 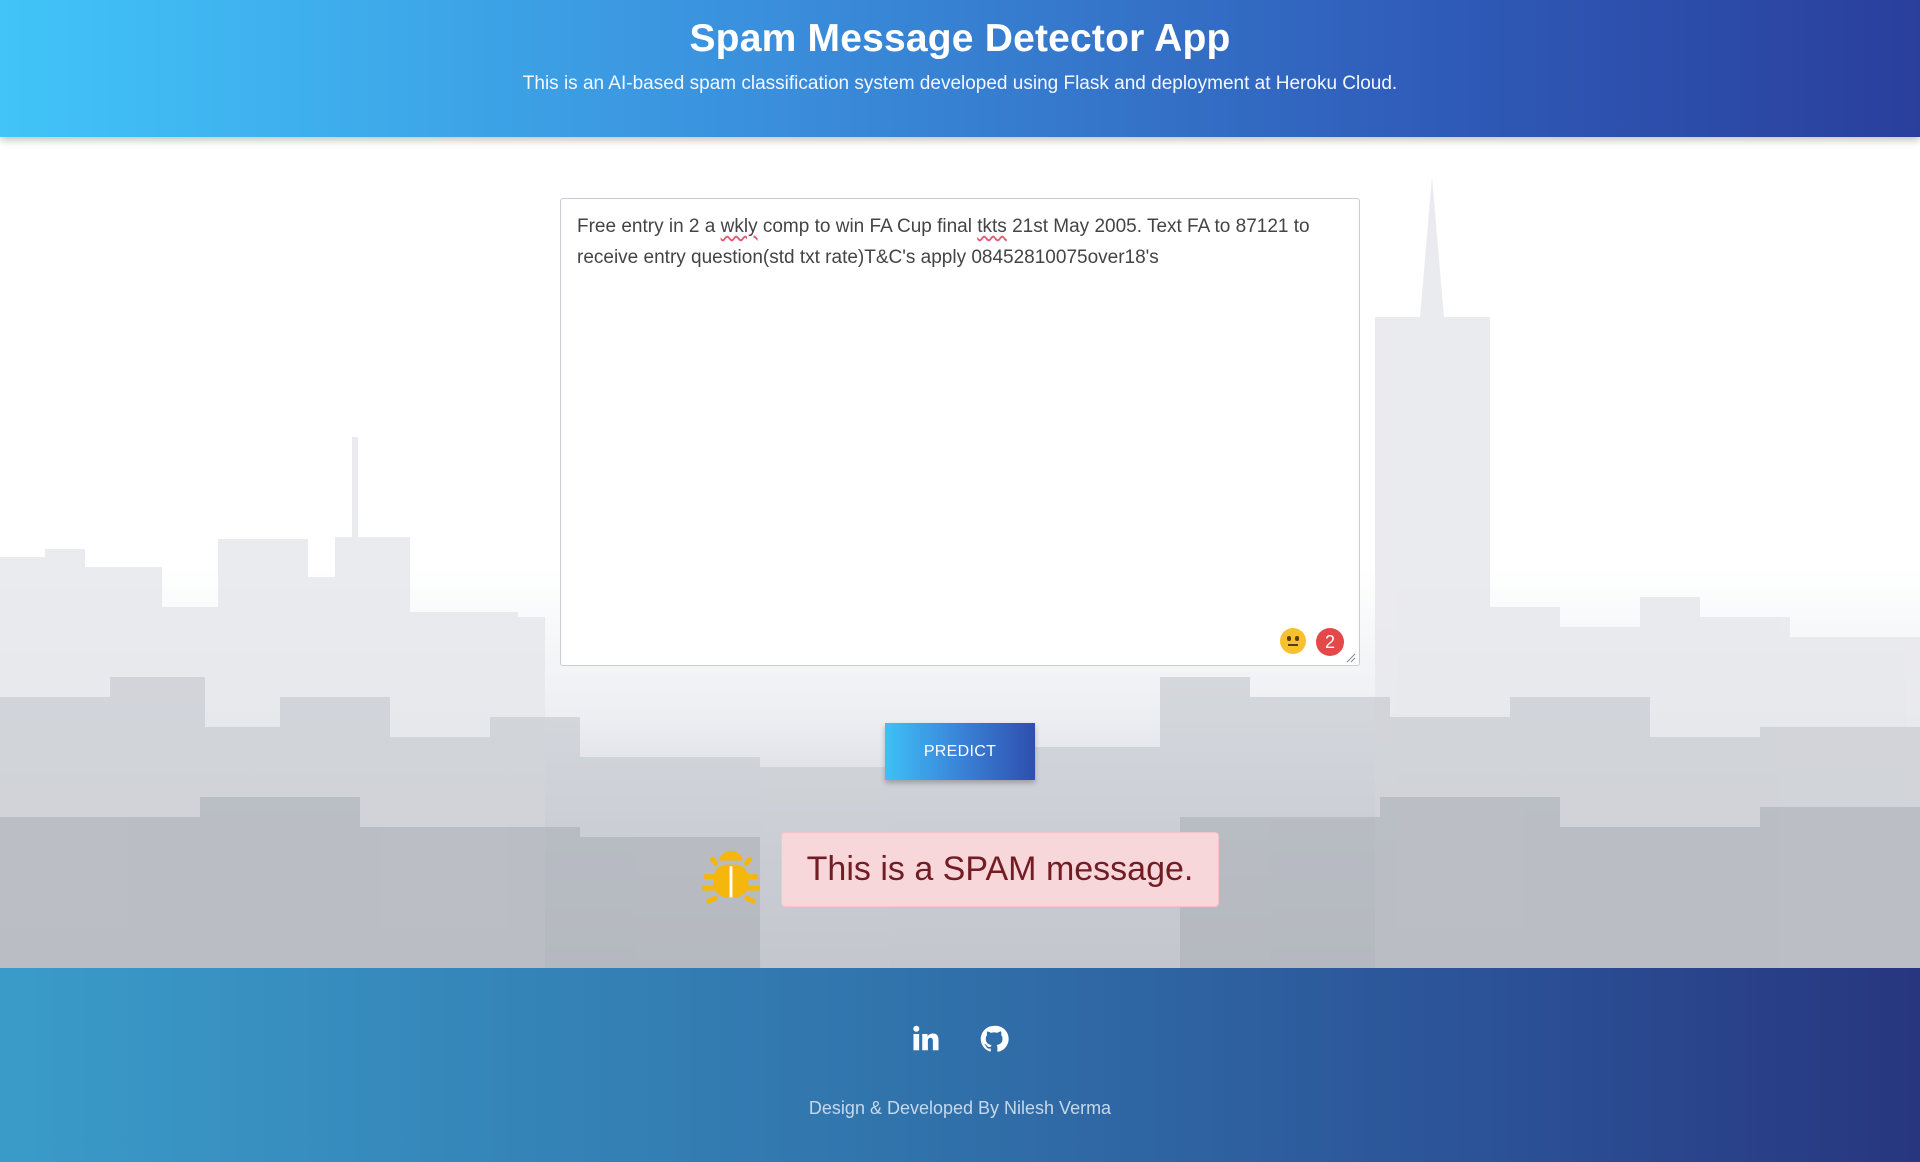 What do you see at coordinates (1000, 869) in the screenshot?
I see `result-alert: This is a SPAM message.` at bounding box center [1000, 869].